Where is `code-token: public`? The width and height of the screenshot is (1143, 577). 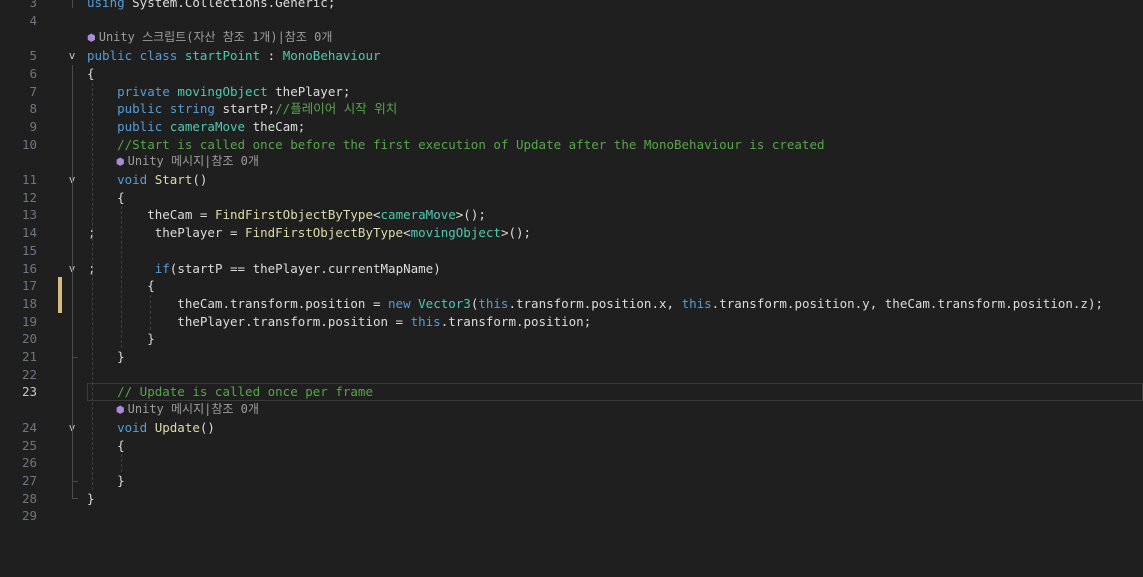
code-token: public is located at coordinates (128, 126).